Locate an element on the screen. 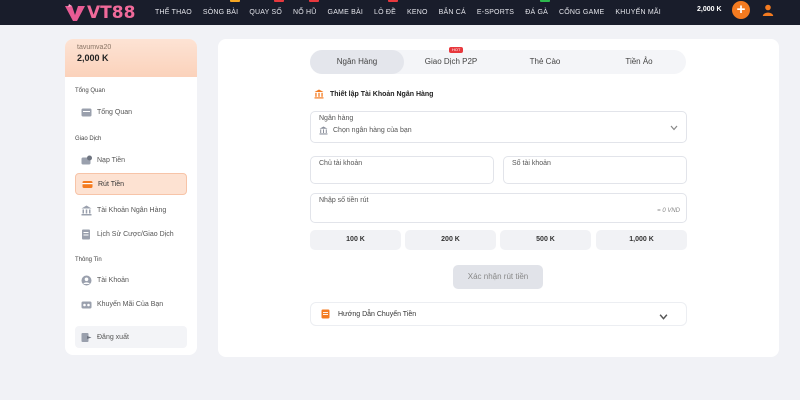 This screenshot has width=800, height=400. nav-item: E-SPORTS is located at coordinates (495, 12).